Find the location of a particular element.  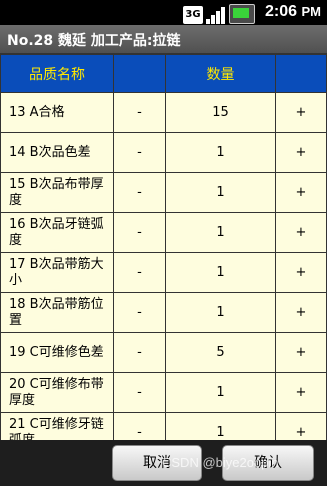

bottom-button-bar: 取消 确认 is located at coordinates (163, 463).